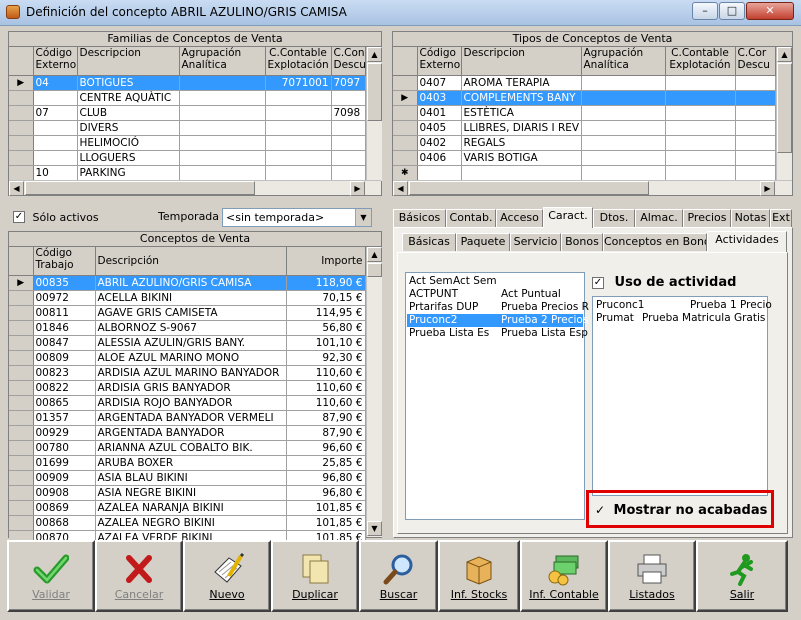 The height and width of the screenshot is (620, 801). I want to click on table-row: 0407 AROMA TERAPIA, so click(584, 83).